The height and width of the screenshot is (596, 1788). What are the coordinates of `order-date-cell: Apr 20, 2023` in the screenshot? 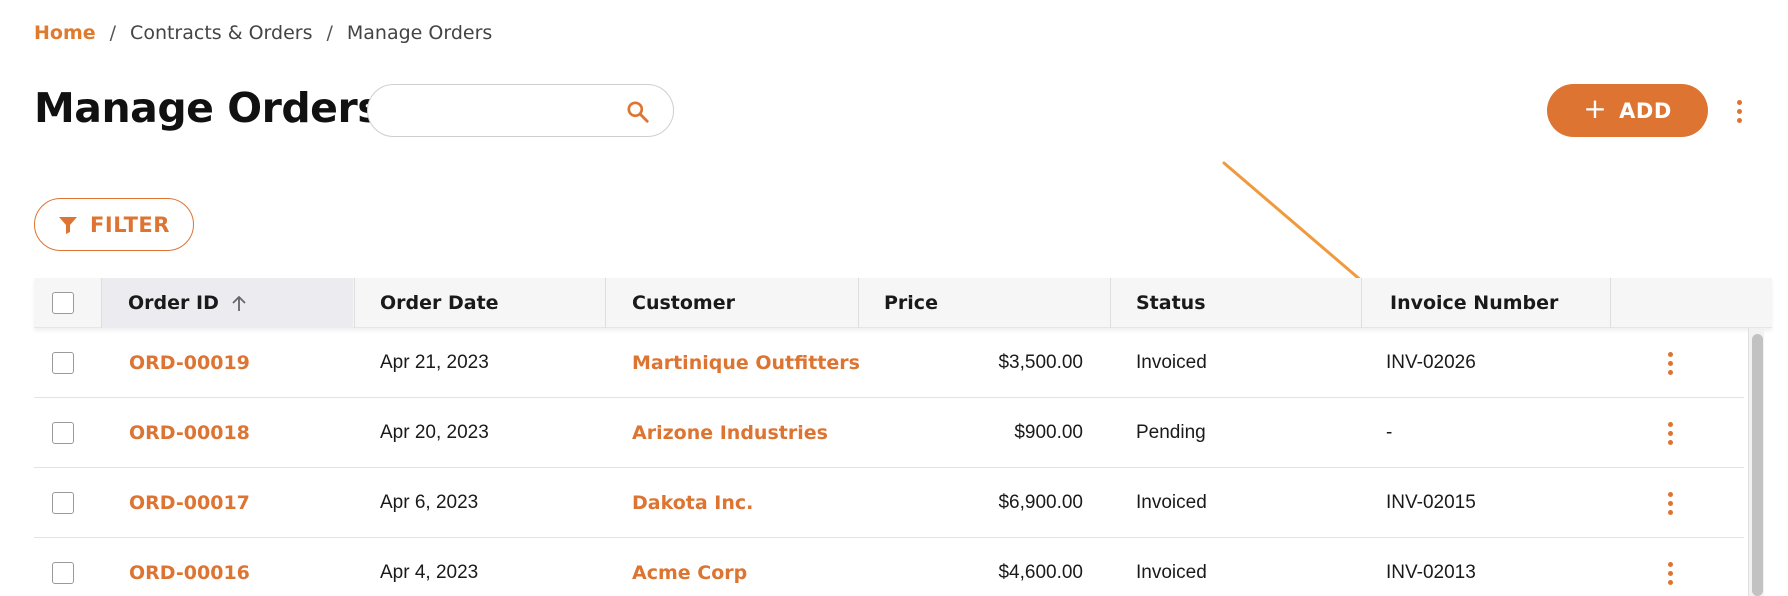 It's located at (434, 432).